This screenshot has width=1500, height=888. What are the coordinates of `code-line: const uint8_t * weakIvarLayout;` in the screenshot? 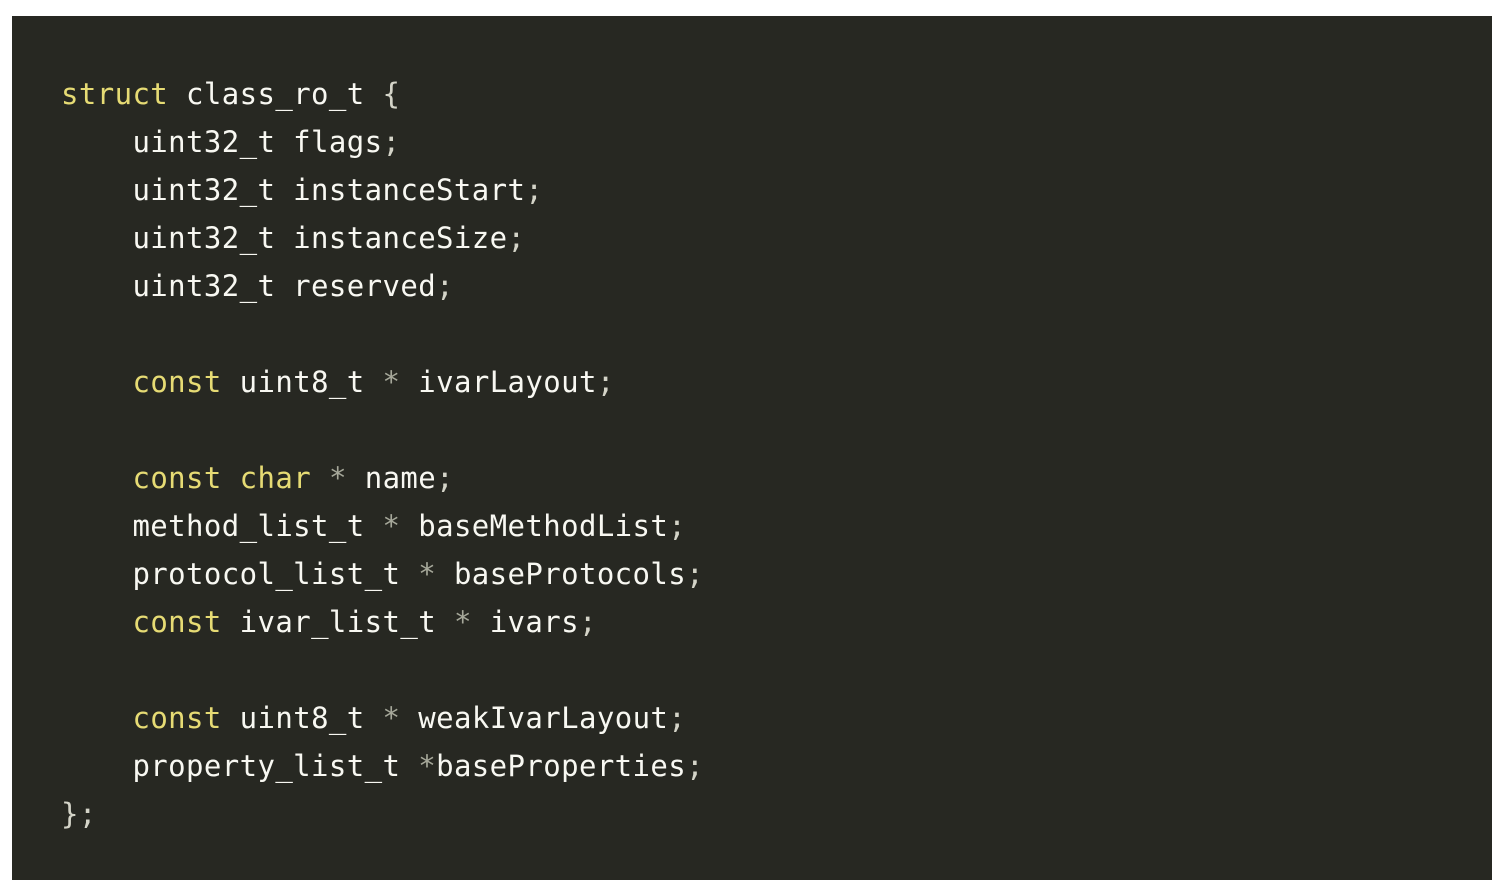 It's located at (776, 718).